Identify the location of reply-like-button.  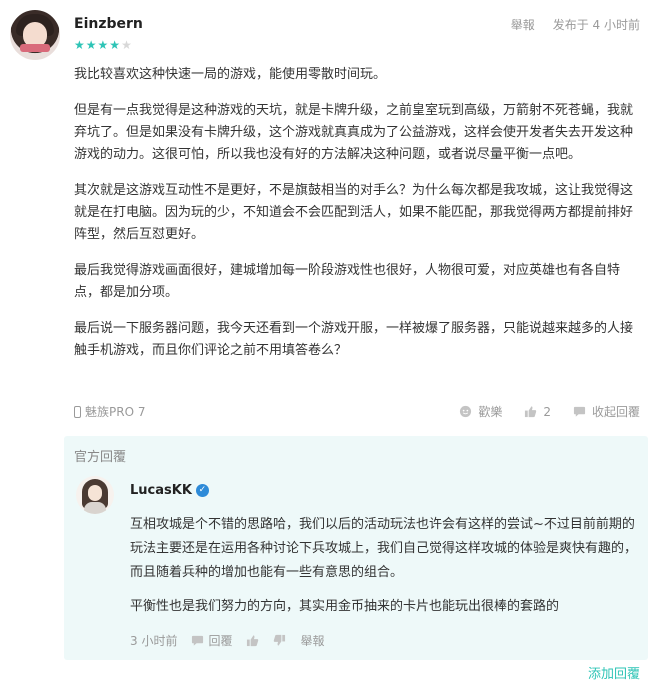
(252, 640).